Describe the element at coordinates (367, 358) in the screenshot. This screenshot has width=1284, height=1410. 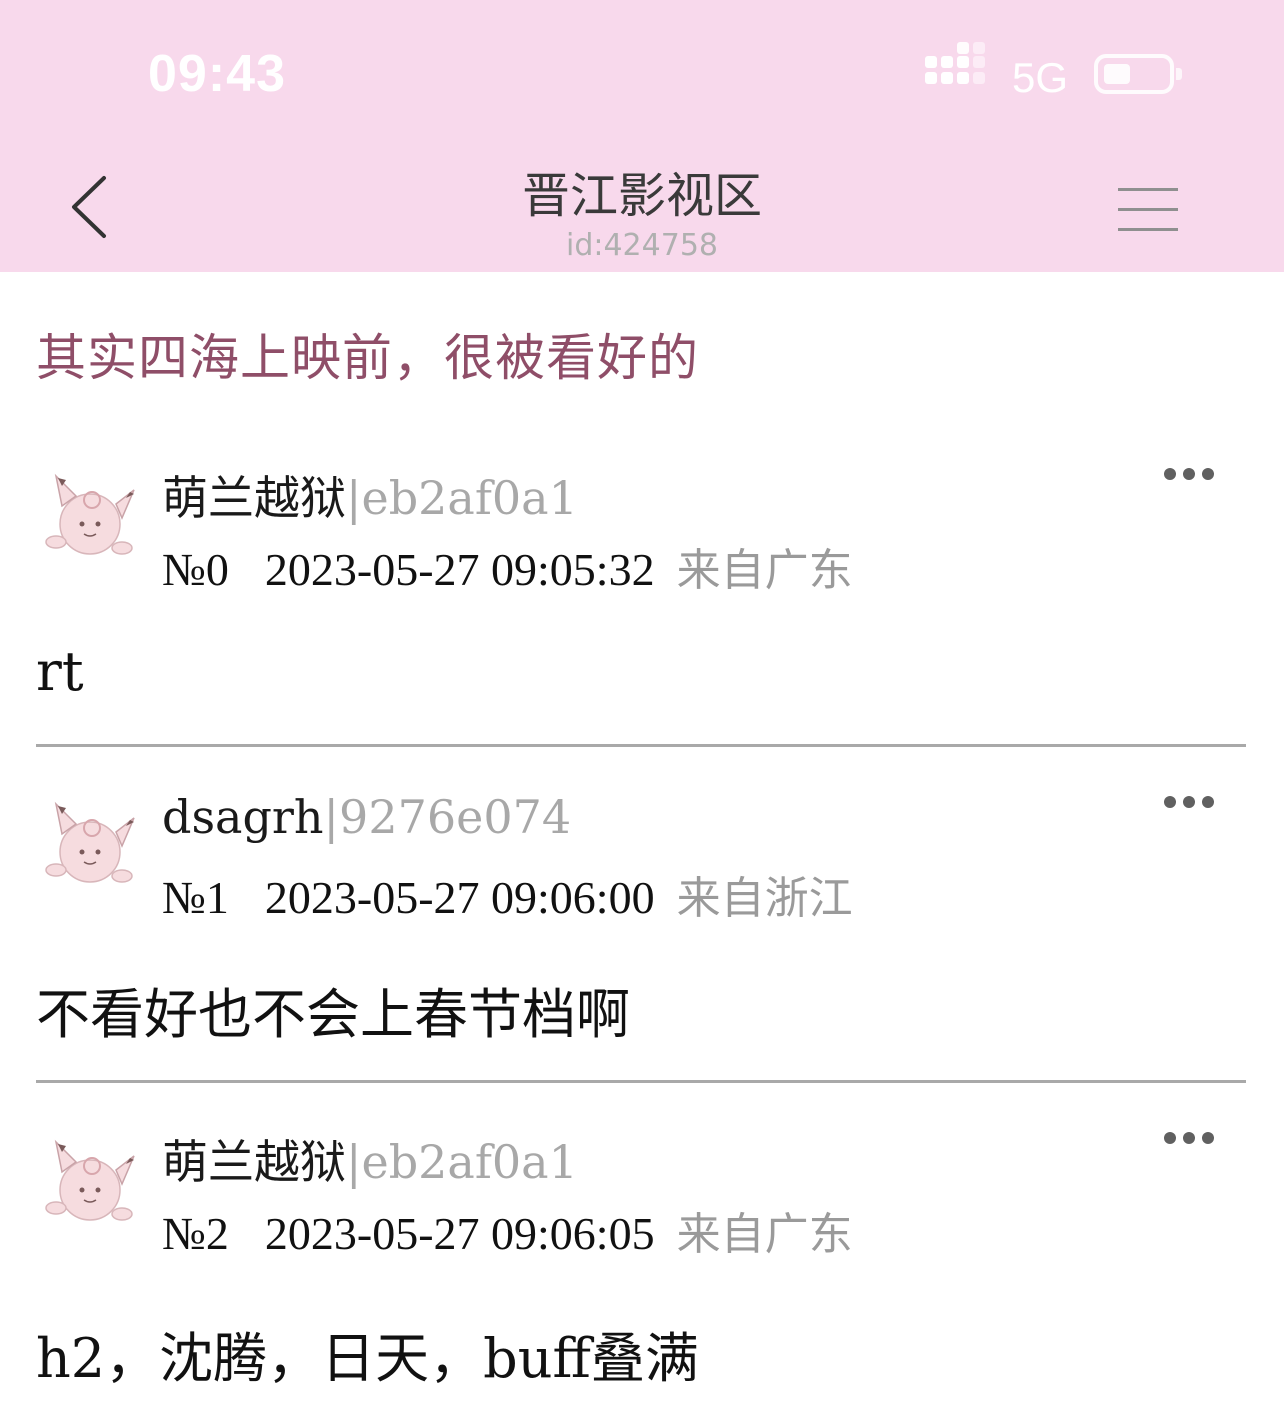
I see `thread-title: 其实四海上映前，很被看好的` at that location.